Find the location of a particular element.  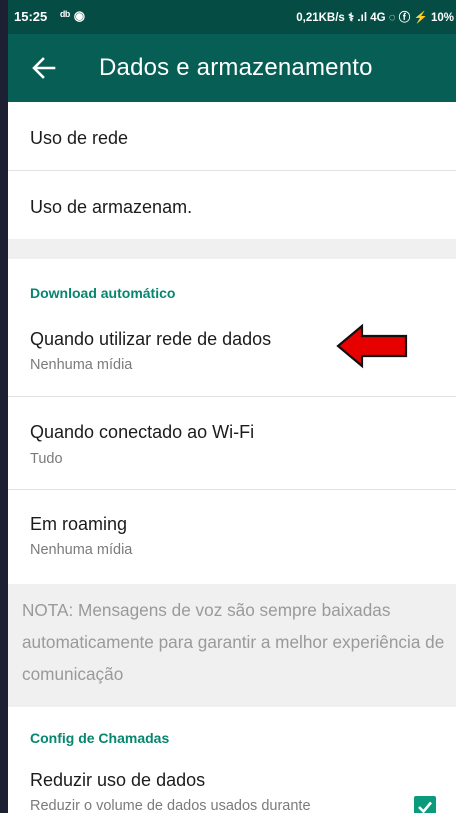

network-usage-item: Uso de rede is located at coordinates (232, 136).